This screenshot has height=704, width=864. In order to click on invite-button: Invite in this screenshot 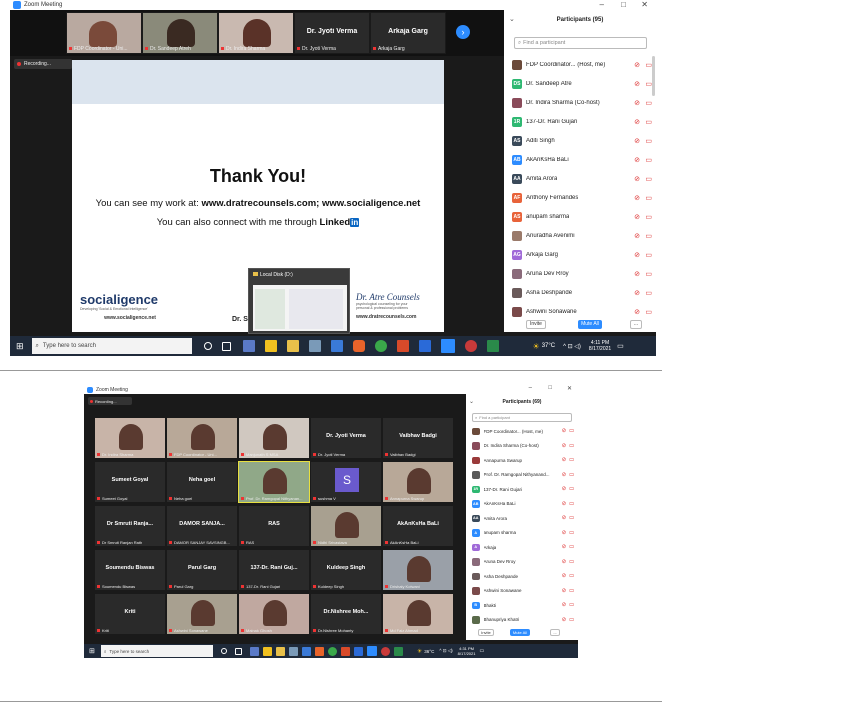, I will do `click(536, 324)`.